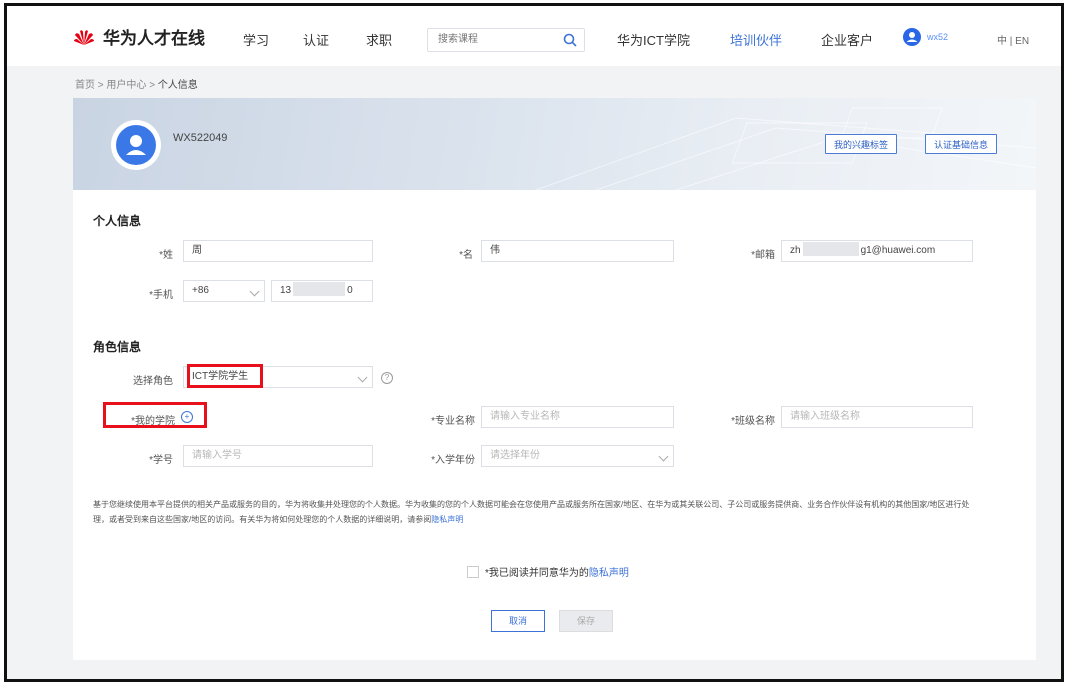 This screenshot has width=1074, height=690. I want to click on surname-input: 周, so click(278, 251).